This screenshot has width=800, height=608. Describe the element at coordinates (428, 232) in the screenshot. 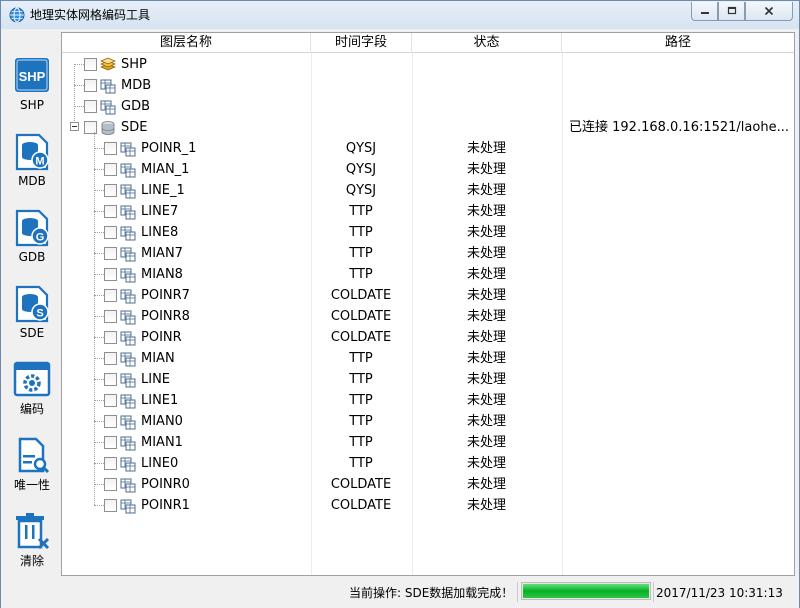

I see `table-row: LINE8 TTP 未处理` at that location.